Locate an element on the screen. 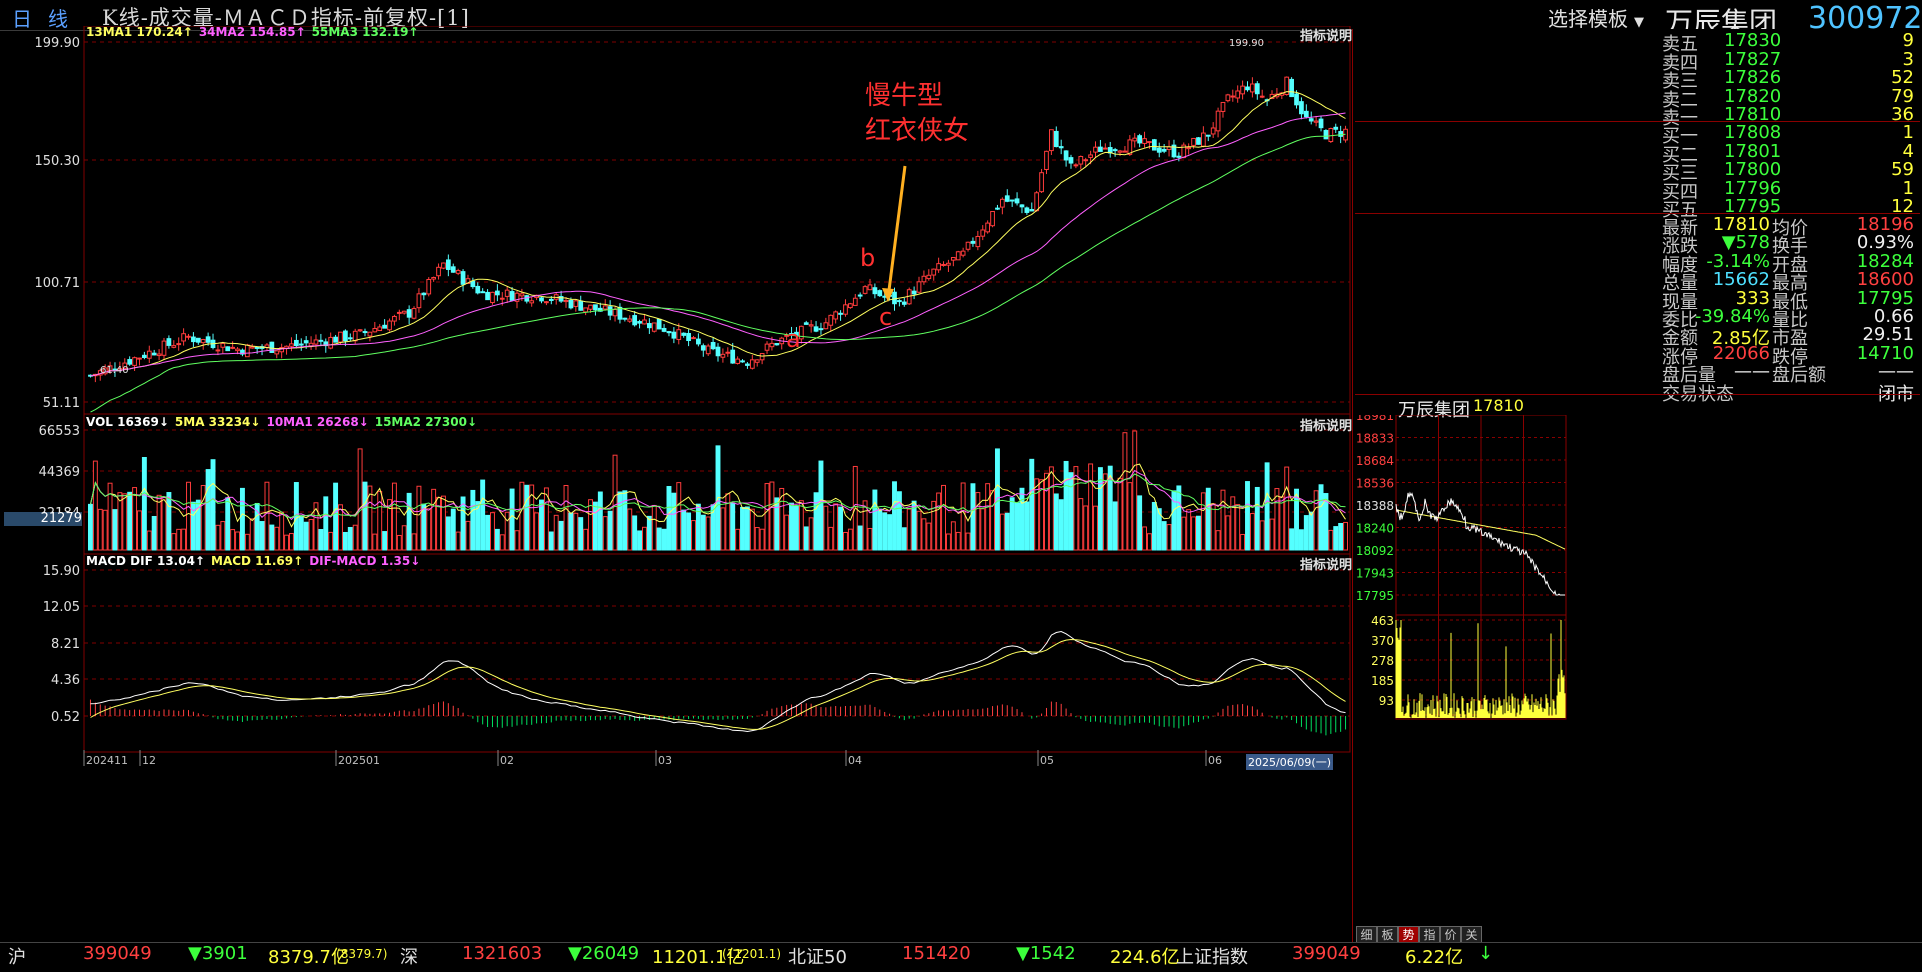  sz-change: ▼26049 is located at coordinates (604, 953).